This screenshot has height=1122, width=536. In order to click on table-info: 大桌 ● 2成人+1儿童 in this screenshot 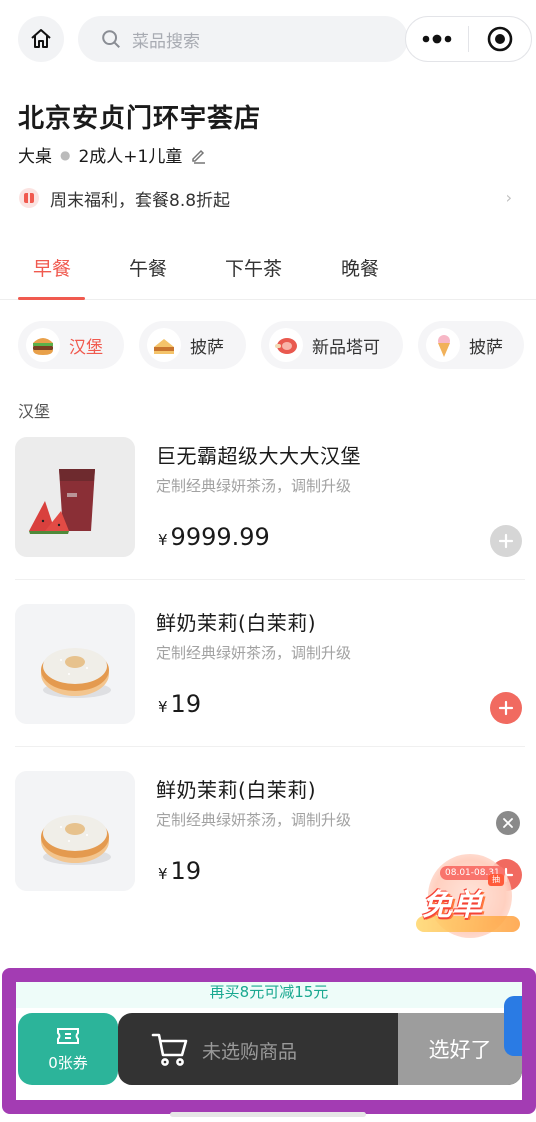, I will do `click(113, 154)`.